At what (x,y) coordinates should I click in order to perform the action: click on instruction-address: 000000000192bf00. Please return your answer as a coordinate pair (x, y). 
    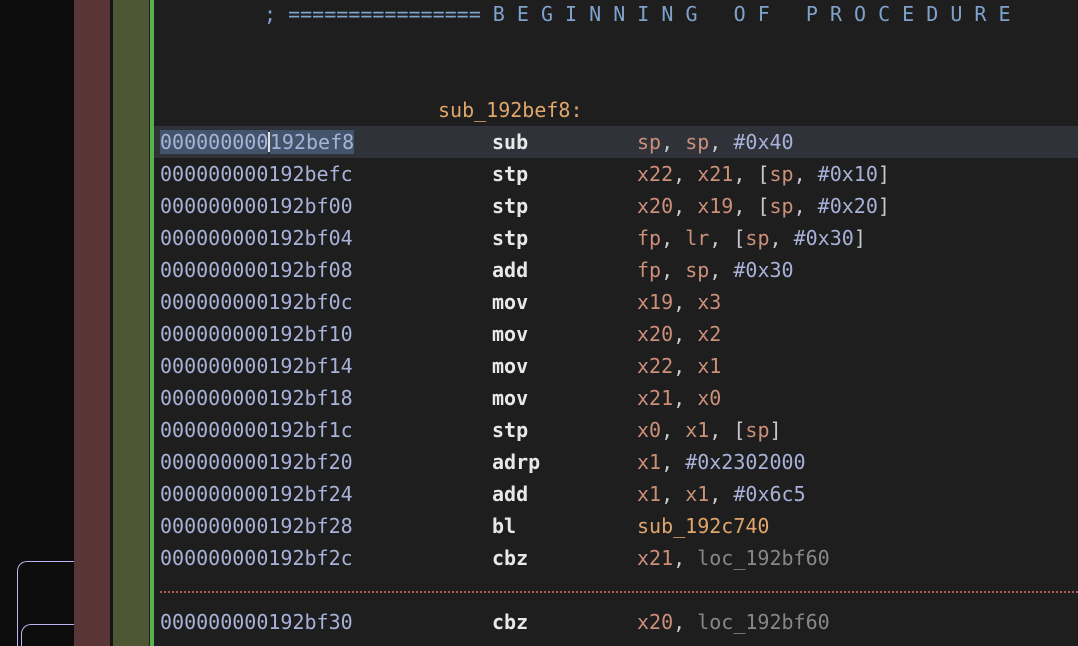
    Looking at the image, I should click on (256, 206).